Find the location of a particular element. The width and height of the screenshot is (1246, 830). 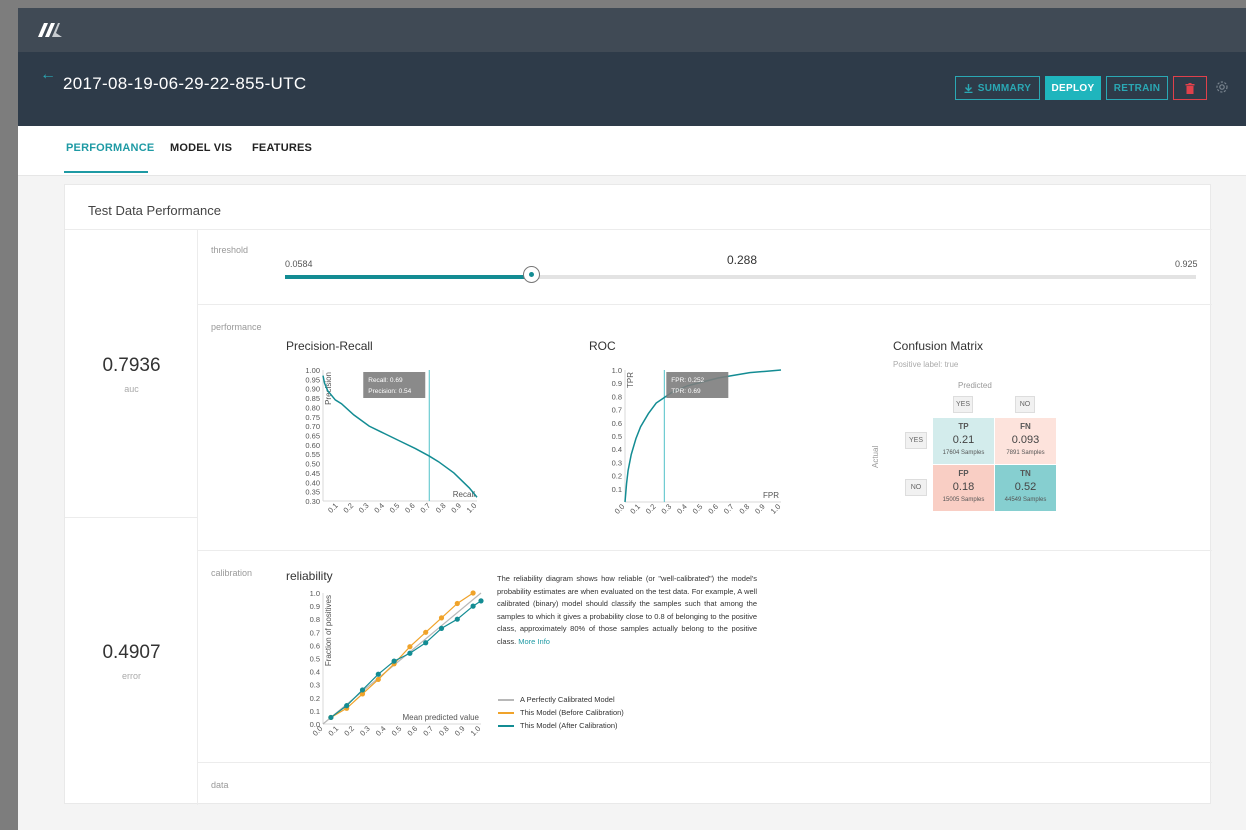

threshold-max: 0.925 is located at coordinates (1186, 264).